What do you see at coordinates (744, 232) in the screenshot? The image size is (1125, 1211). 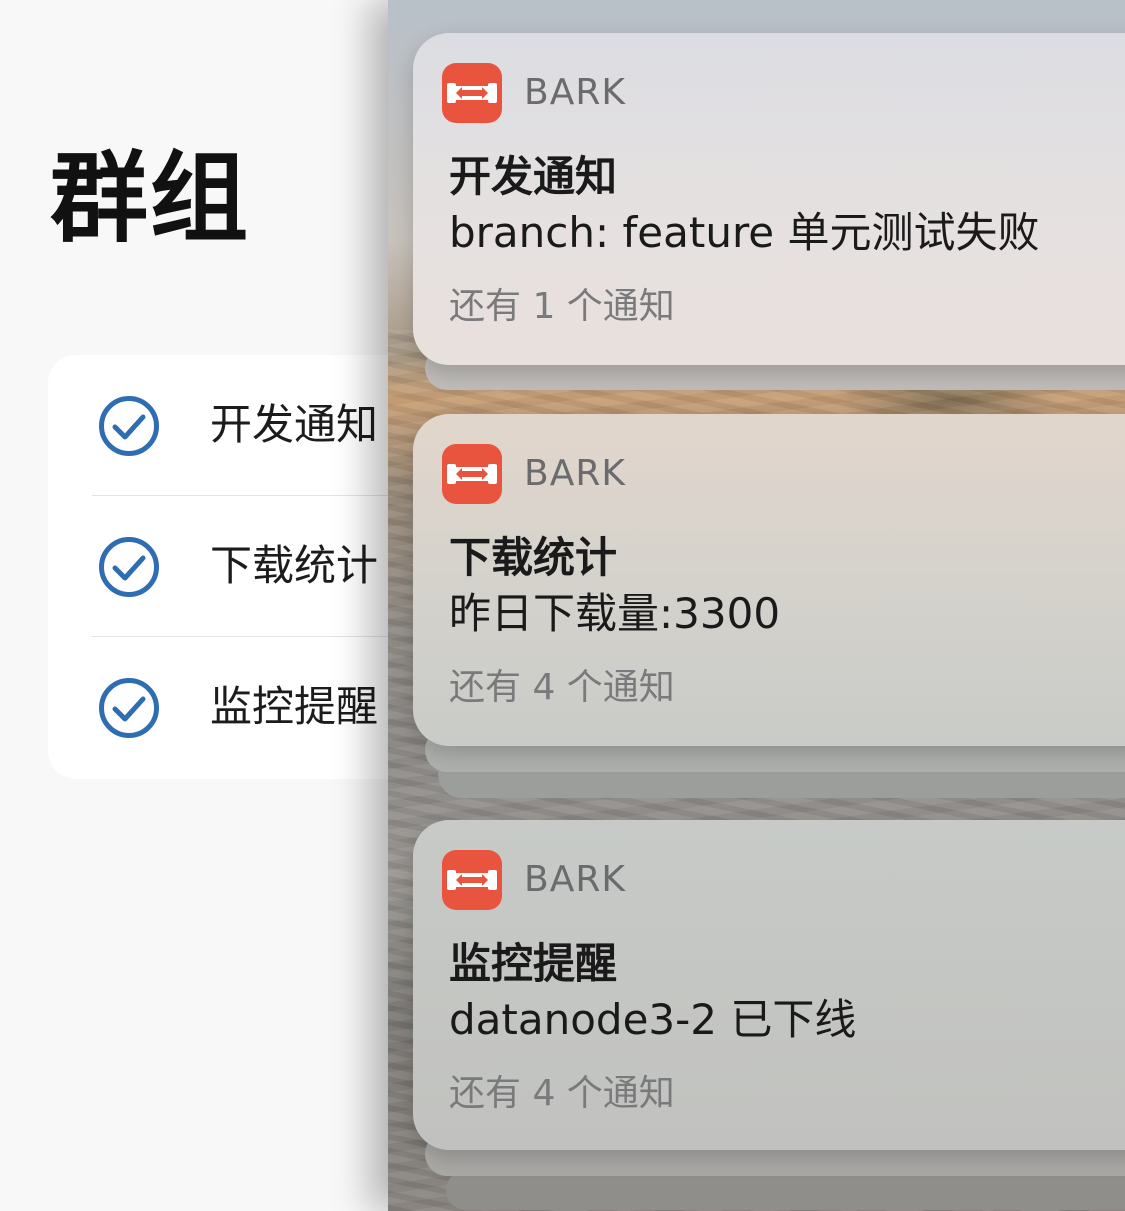 I see `notification-body: branch: feature 单元测试失败` at bounding box center [744, 232].